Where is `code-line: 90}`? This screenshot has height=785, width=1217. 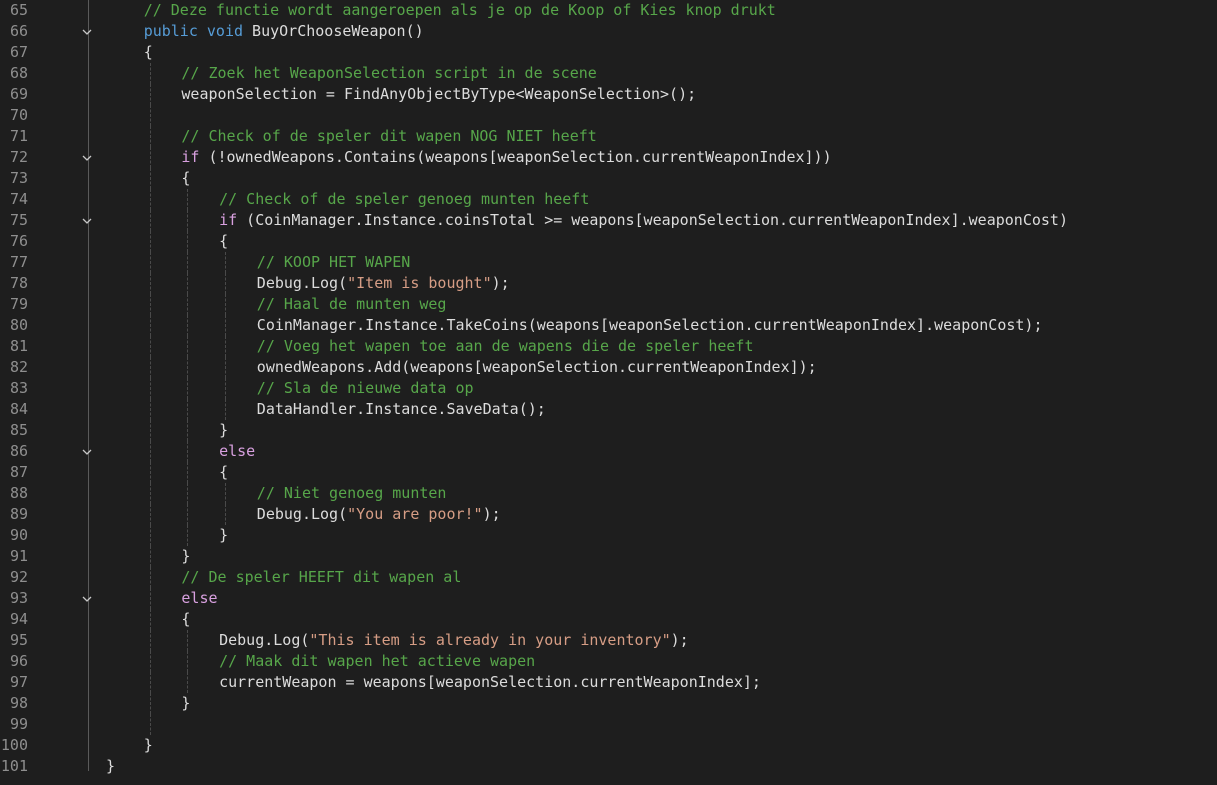 code-line: 90} is located at coordinates (608, 535).